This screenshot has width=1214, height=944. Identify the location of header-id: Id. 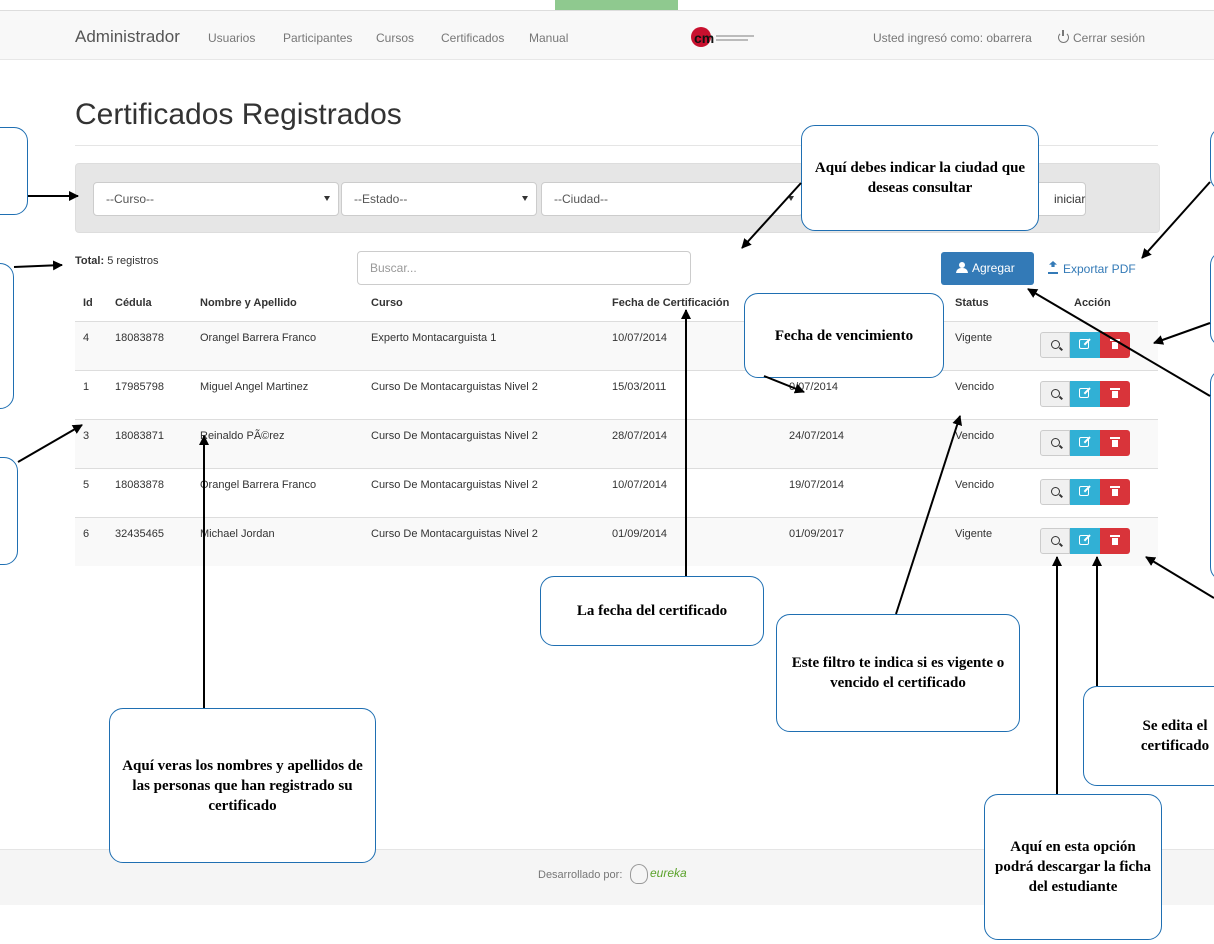
(88, 303).